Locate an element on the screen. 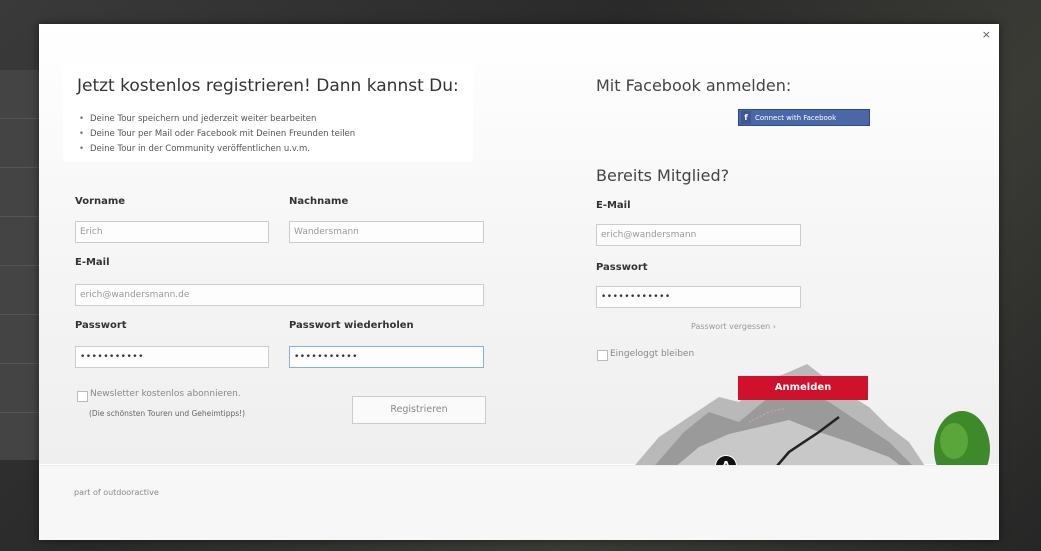 The image size is (1041, 551). background-sidebar is located at coordinates (20, 265).